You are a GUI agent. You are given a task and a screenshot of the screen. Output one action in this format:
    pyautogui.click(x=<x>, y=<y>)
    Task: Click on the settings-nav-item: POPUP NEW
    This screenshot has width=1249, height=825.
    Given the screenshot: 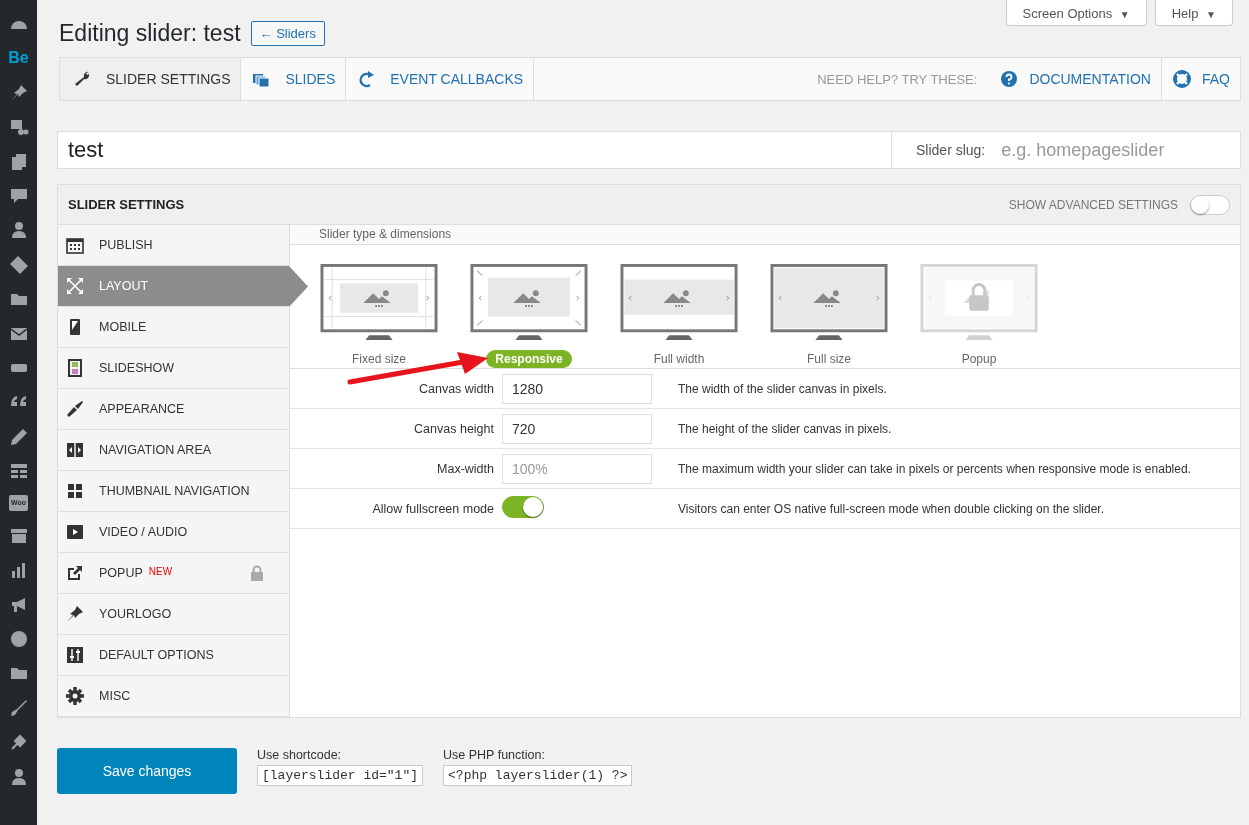 What is the action you would take?
    pyautogui.click(x=173, y=573)
    